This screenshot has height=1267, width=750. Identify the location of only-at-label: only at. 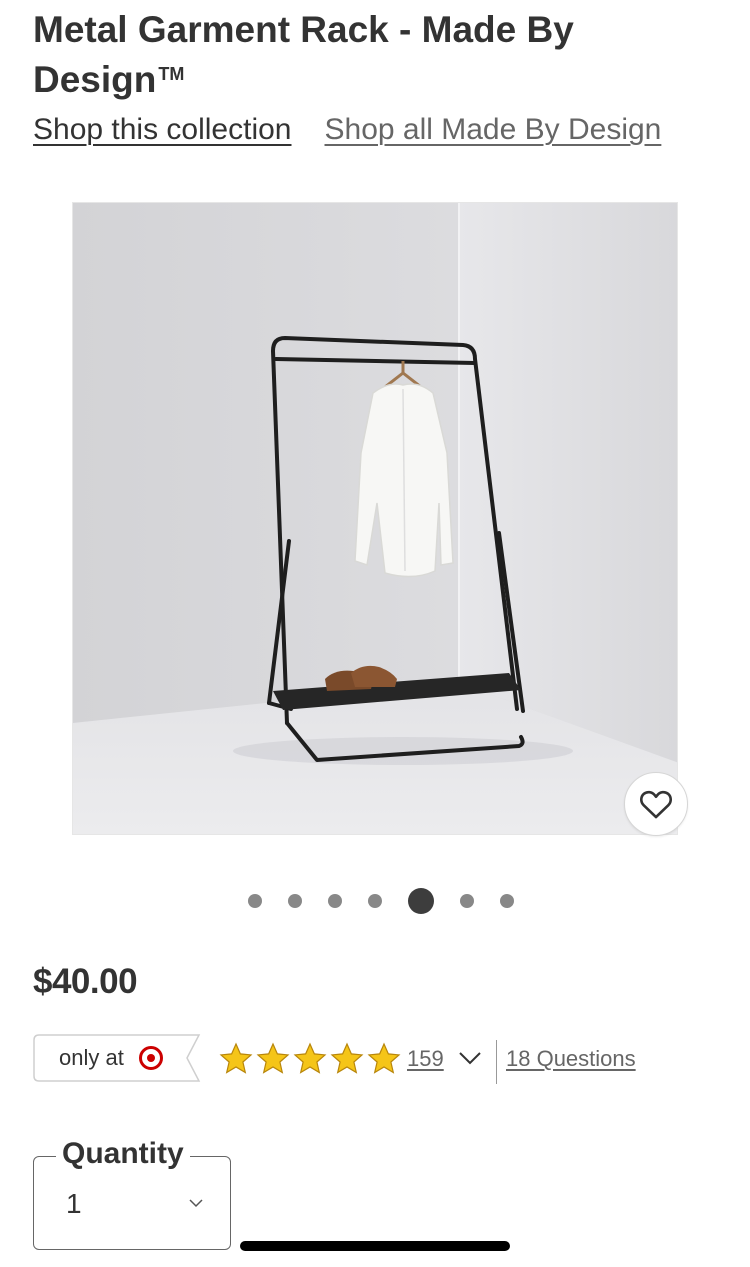
(91, 1057).